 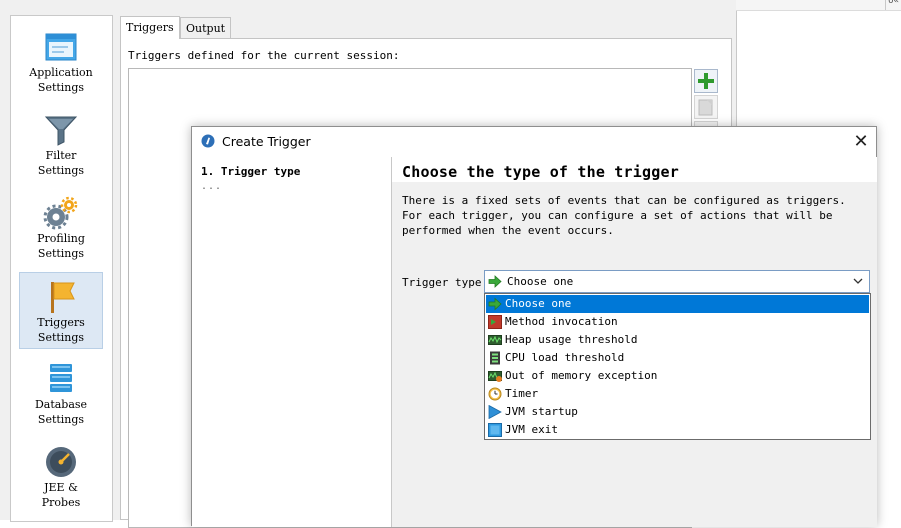 What do you see at coordinates (565, 357) in the screenshot?
I see `dropdown-option-label: CPU load threshold` at bounding box center [565, 357].